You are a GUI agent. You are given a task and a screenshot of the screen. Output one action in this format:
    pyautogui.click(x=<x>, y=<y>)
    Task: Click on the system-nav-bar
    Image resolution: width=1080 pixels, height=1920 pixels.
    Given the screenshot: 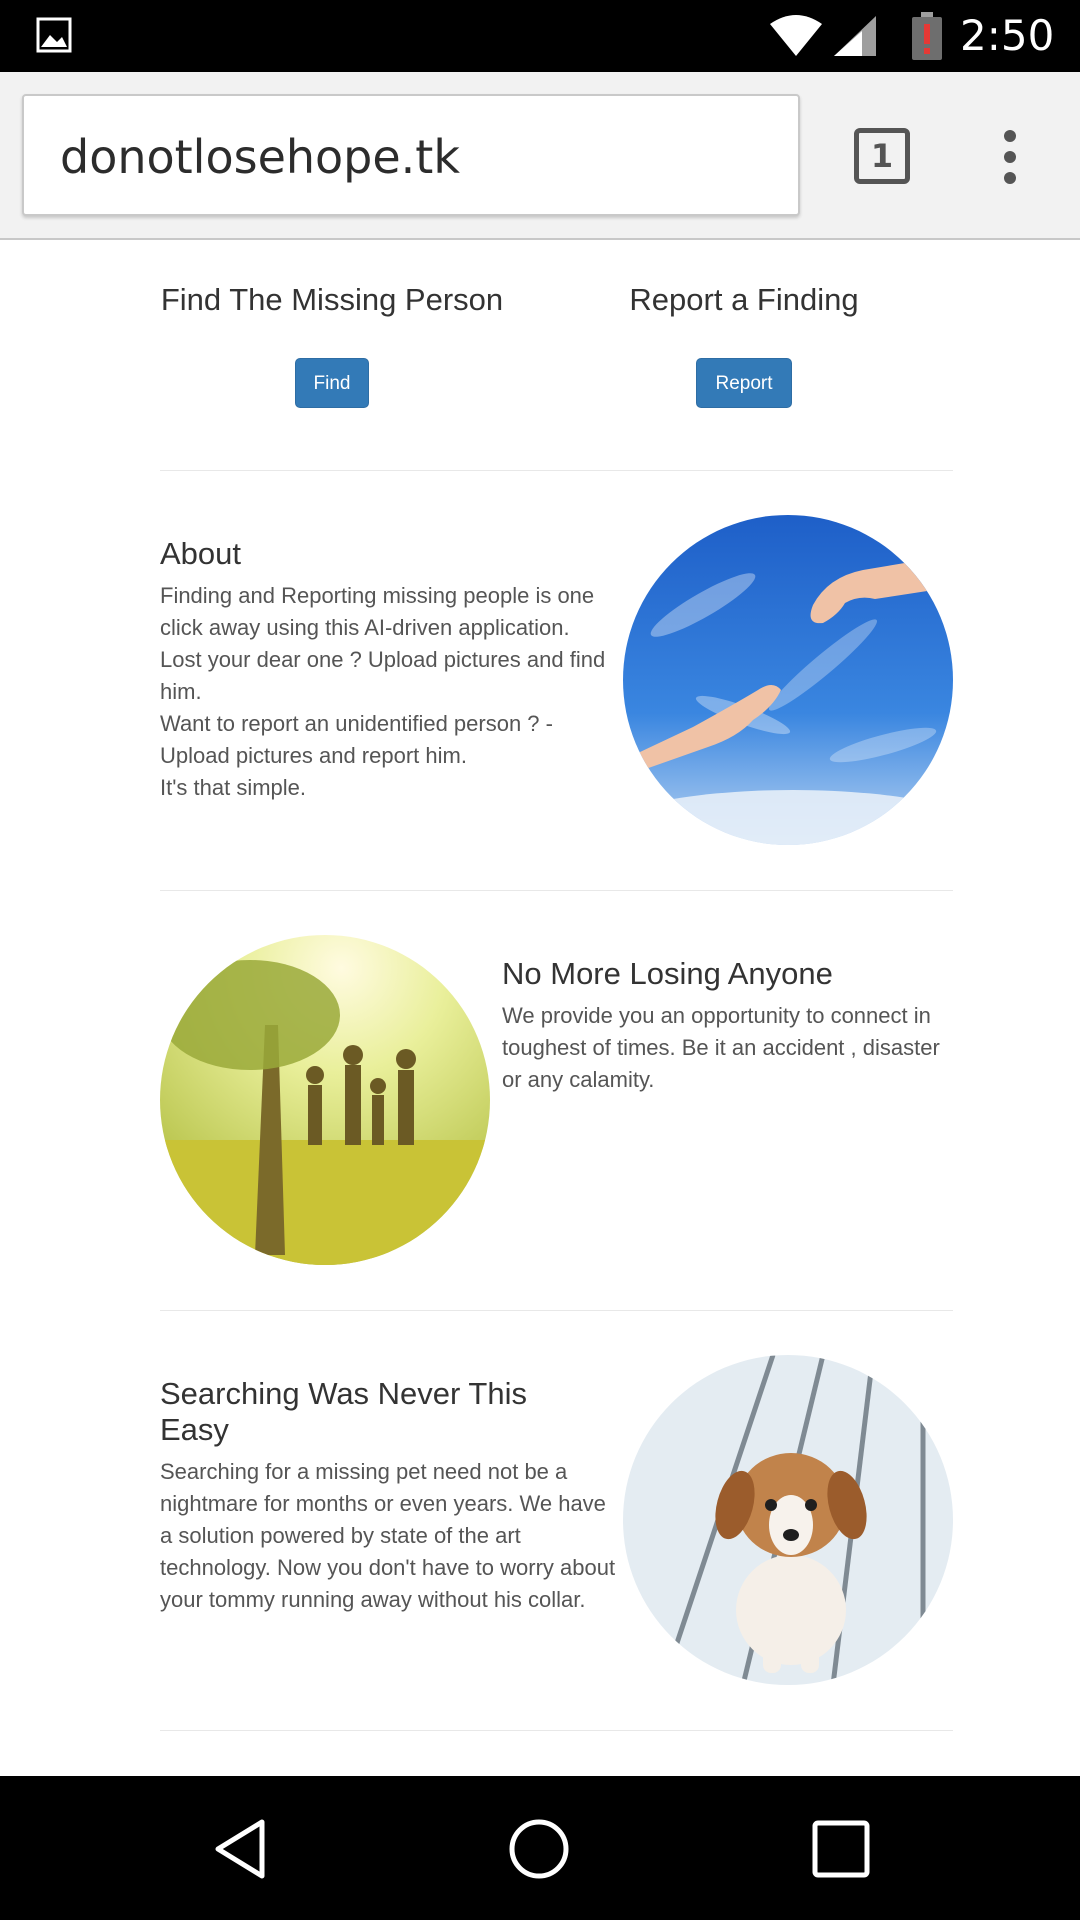 What is the action you would take?
    pyautogui.click(x=540, y=1848)
    